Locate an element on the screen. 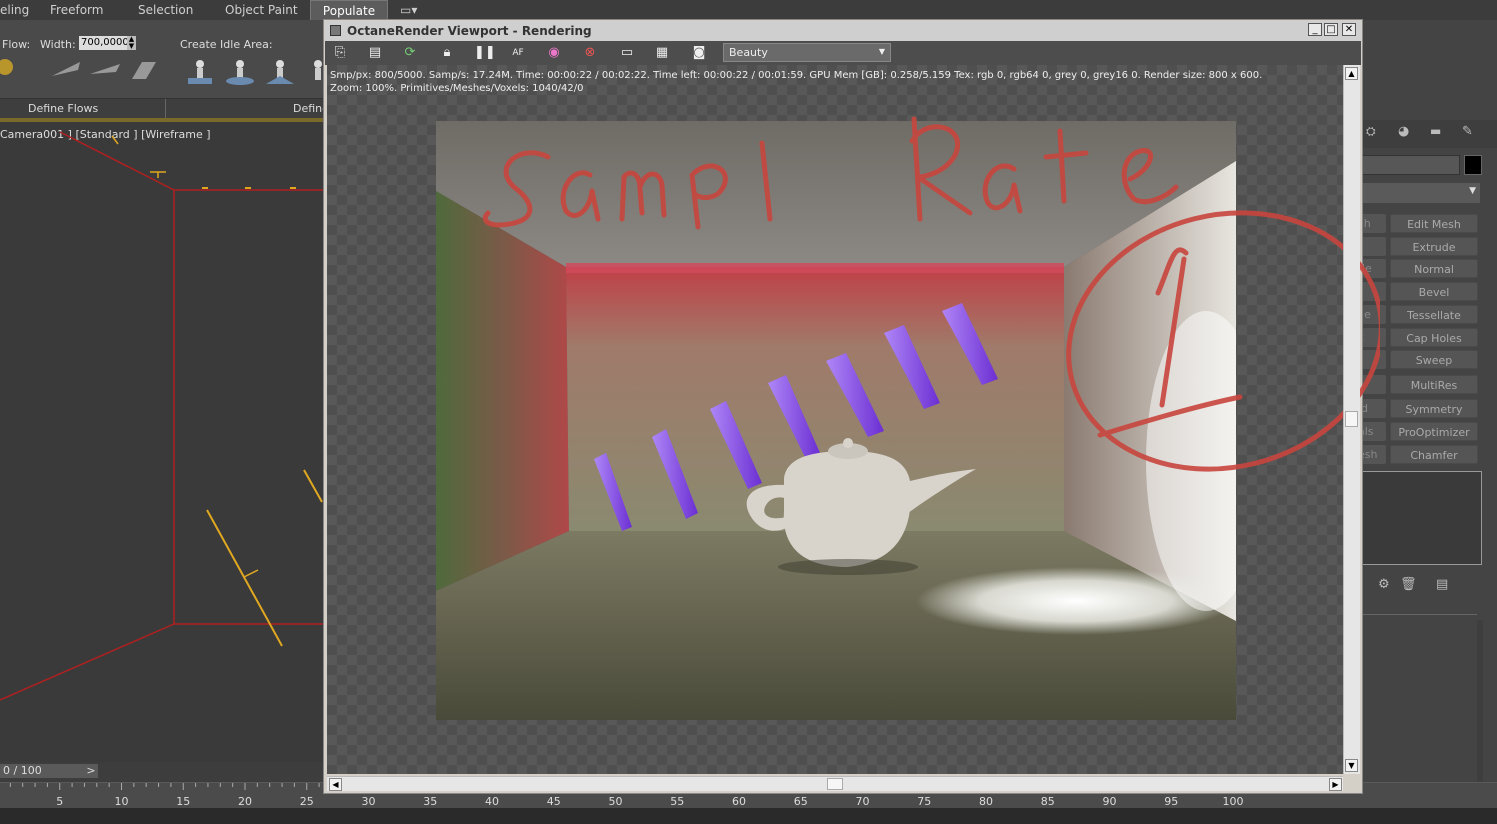 This screenshot has width=1497, height=824. modifier-button-normal: Normal is located at coordinates (1434, 268).